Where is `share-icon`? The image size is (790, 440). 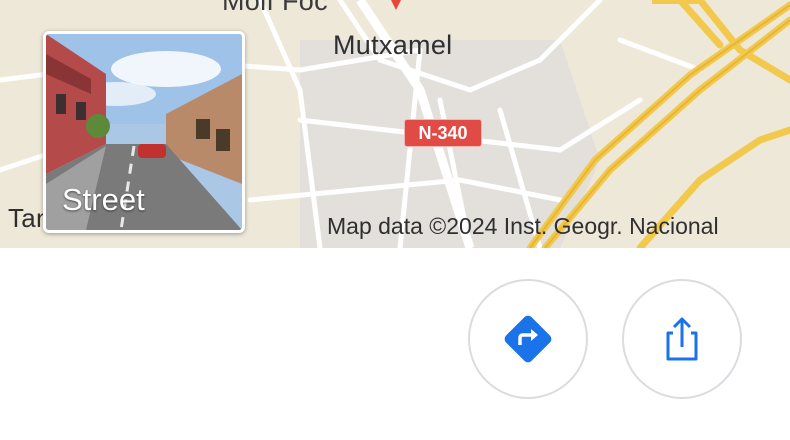 share-icon is located at coordinates (682, 339).